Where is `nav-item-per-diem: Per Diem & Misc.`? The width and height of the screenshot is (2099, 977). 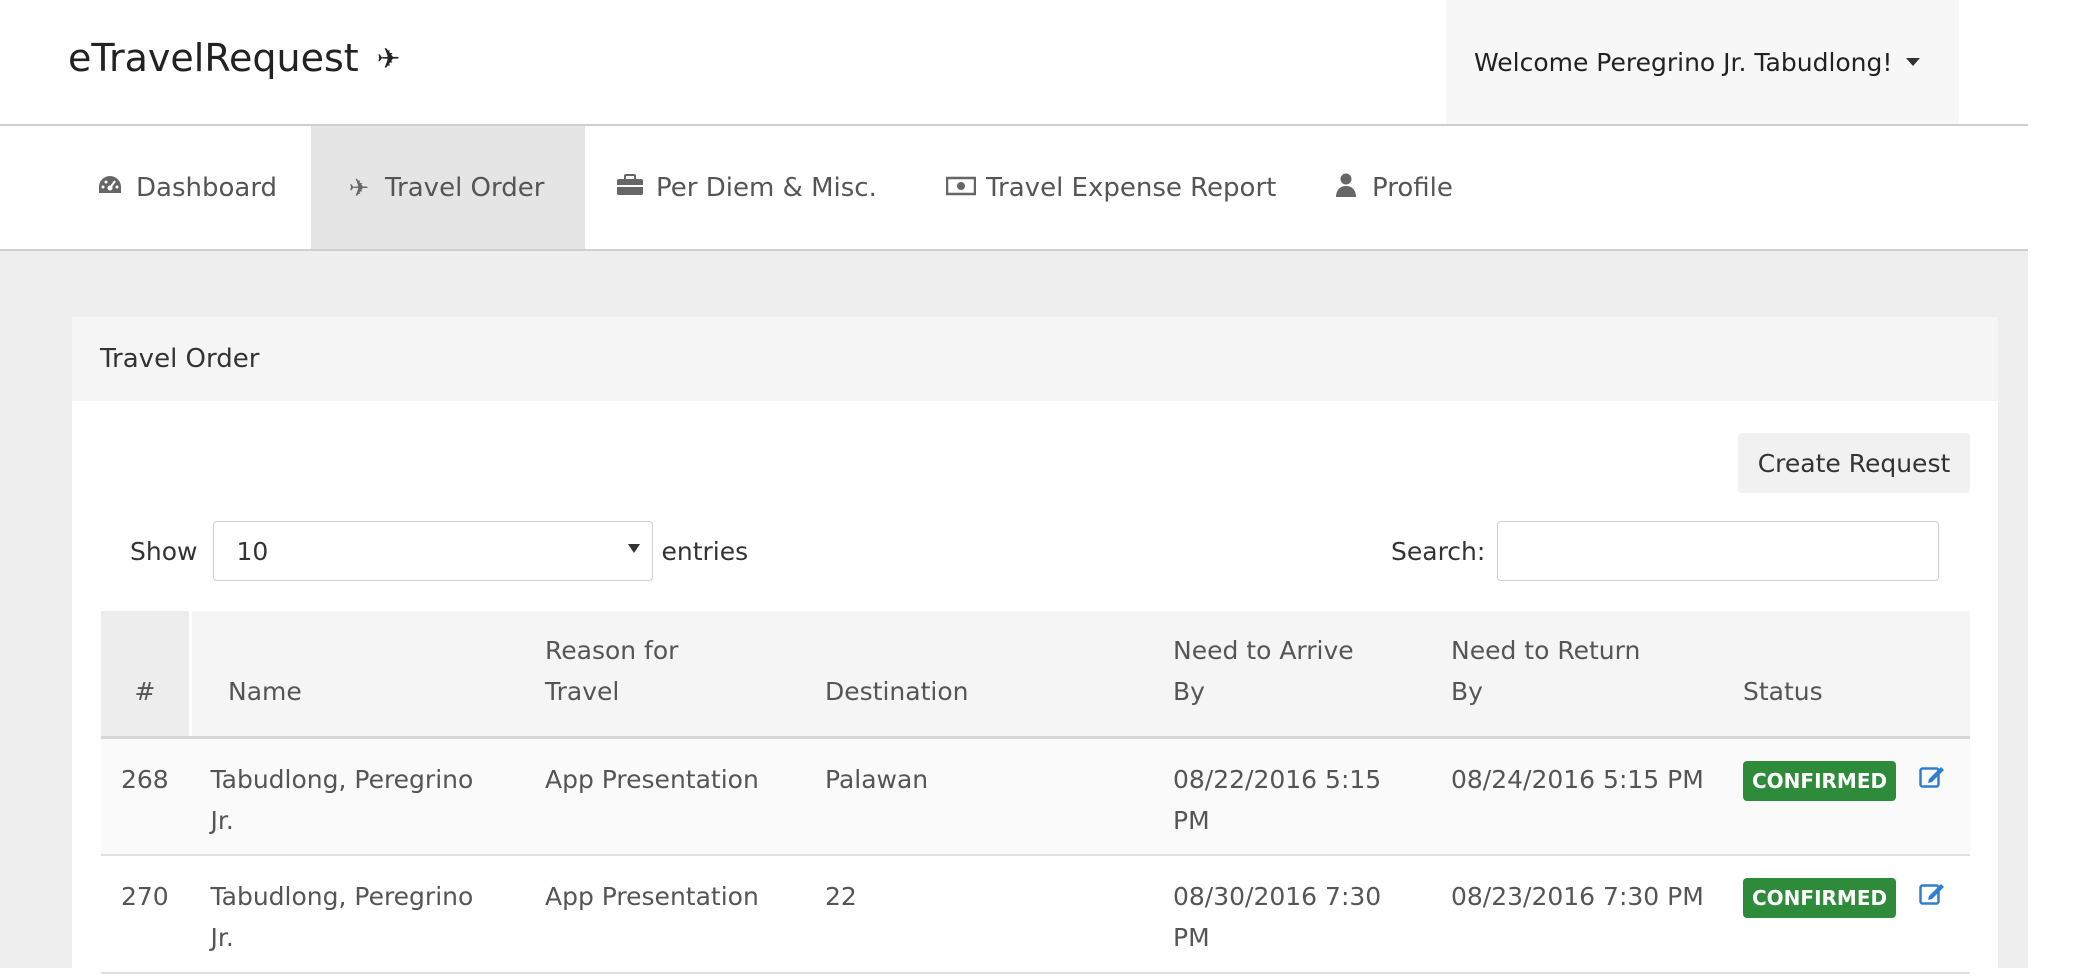
nav-item-per-diem: Per Diem & Misc. is located at coordinates (746, 187).